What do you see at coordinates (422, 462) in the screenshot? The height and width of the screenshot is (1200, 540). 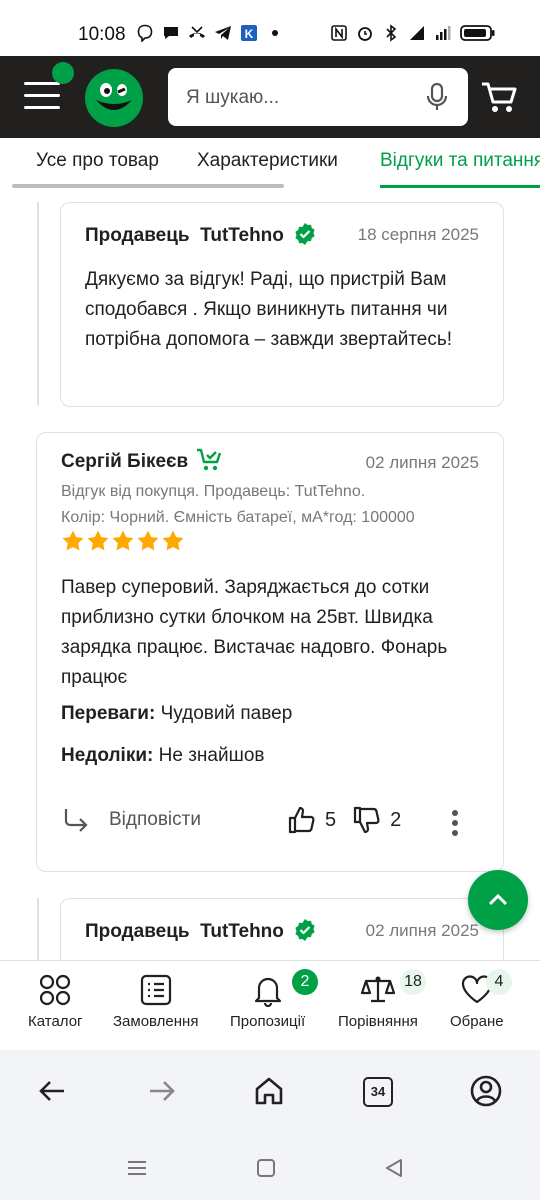 I see `review-date: 02 липня 2025` at bounding box center [422, 462].